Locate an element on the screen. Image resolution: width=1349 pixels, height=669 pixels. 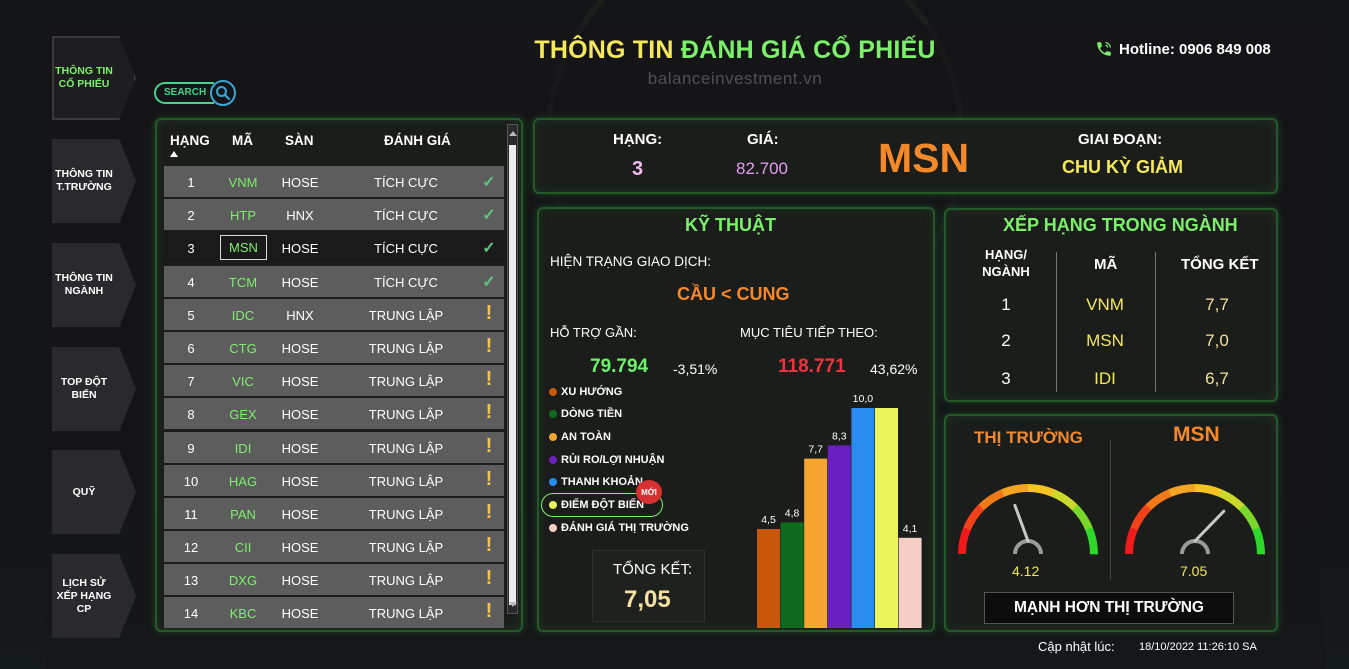
table-row: 13 DXG HOSE TRUNG LẬP! is located at coordinates (334, 580).